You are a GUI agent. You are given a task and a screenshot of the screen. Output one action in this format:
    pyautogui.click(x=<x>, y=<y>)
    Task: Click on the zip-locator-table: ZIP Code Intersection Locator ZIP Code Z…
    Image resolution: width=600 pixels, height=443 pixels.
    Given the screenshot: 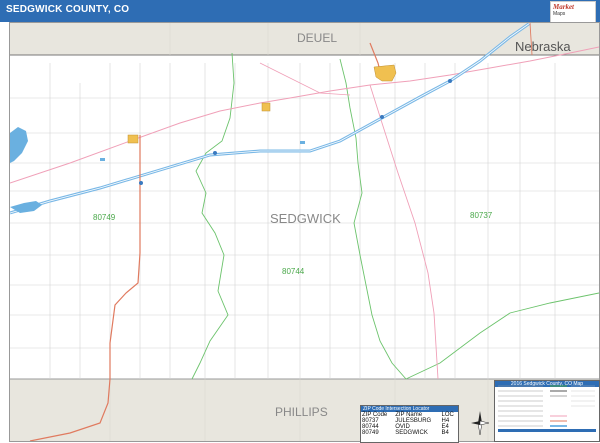 What is the action you would take?
    pyautogui.click(x=409, y=424)
    